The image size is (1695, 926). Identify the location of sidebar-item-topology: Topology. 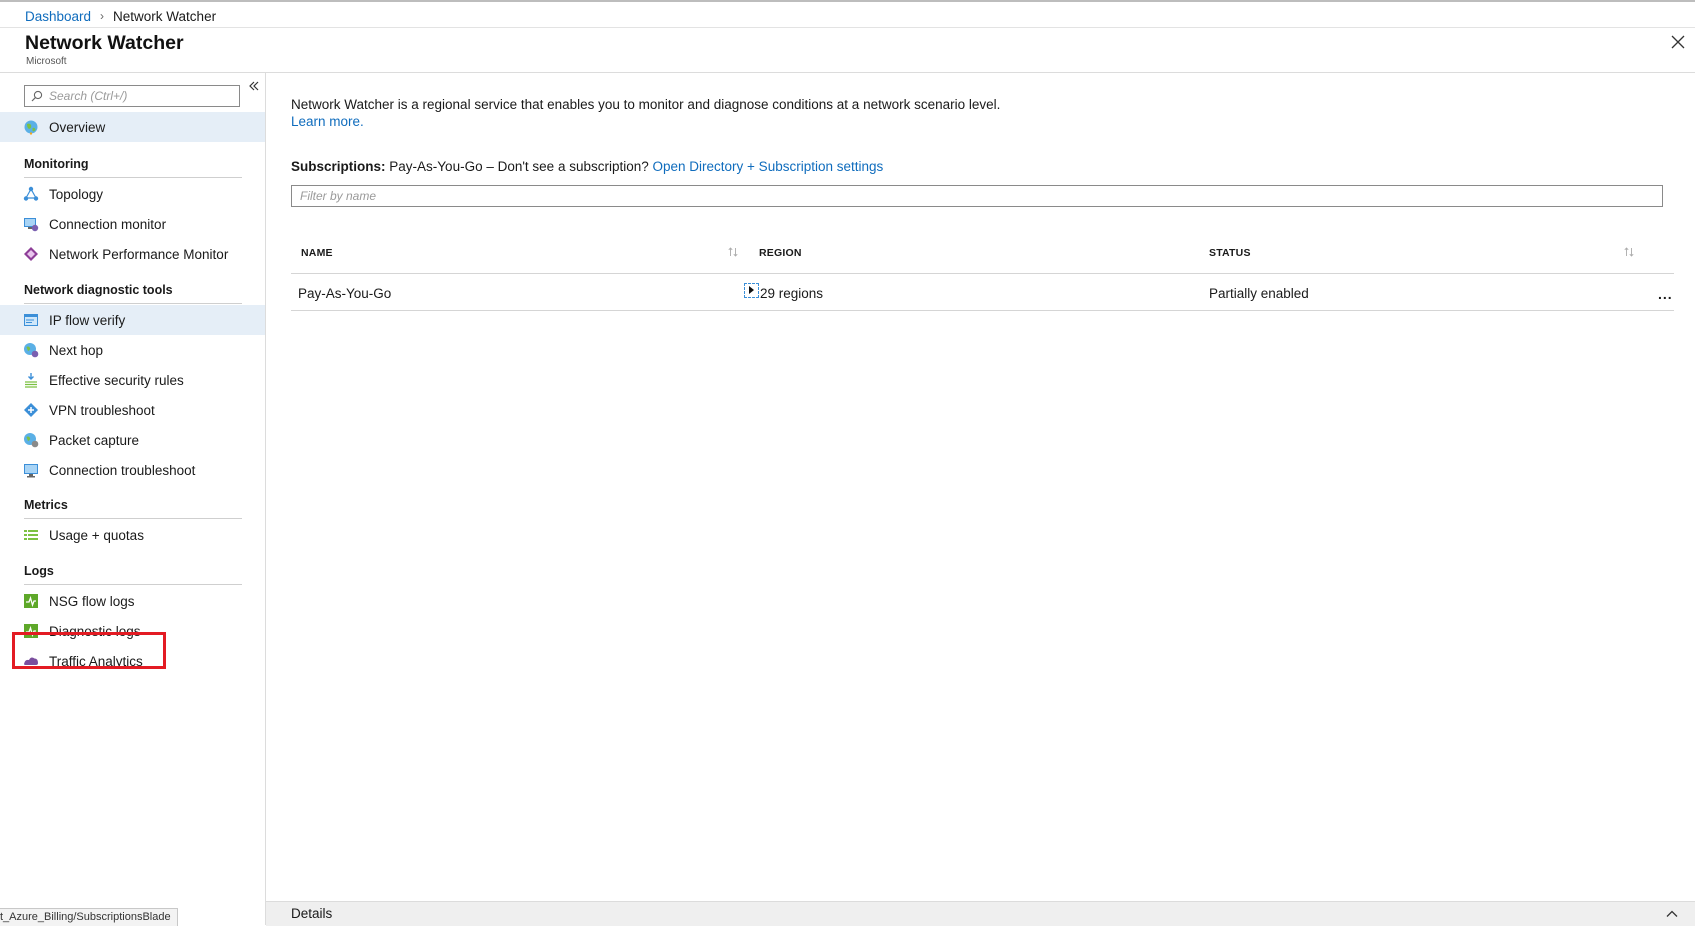
(132, 194).